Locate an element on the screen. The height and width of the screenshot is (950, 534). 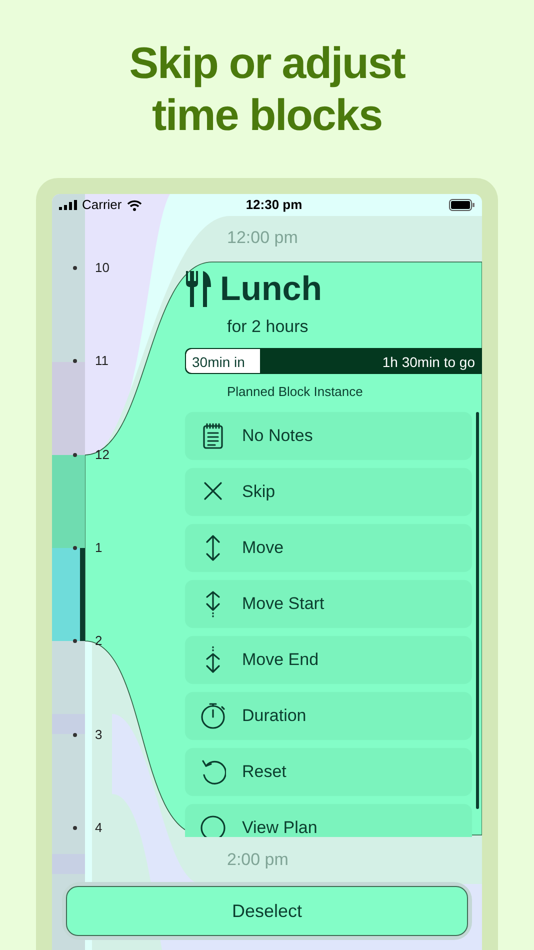
hour-label: 10 is located at coordinates (102, 268).